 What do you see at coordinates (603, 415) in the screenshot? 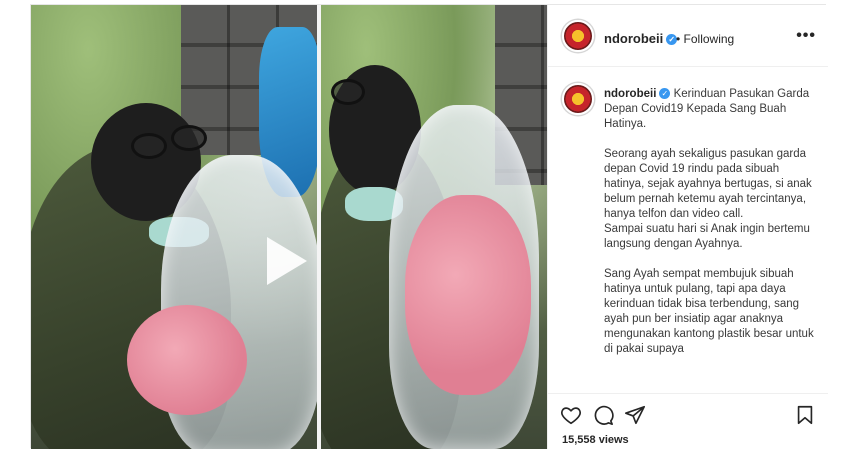
I see `comment-bubble-icon` at bounding box center [603, 415].